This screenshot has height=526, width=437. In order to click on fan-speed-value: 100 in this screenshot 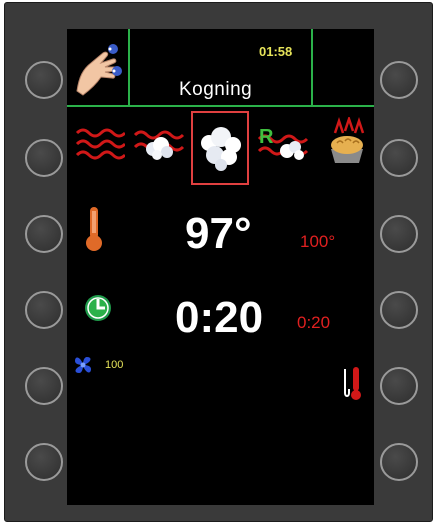, I will do `click(114, 365)`.